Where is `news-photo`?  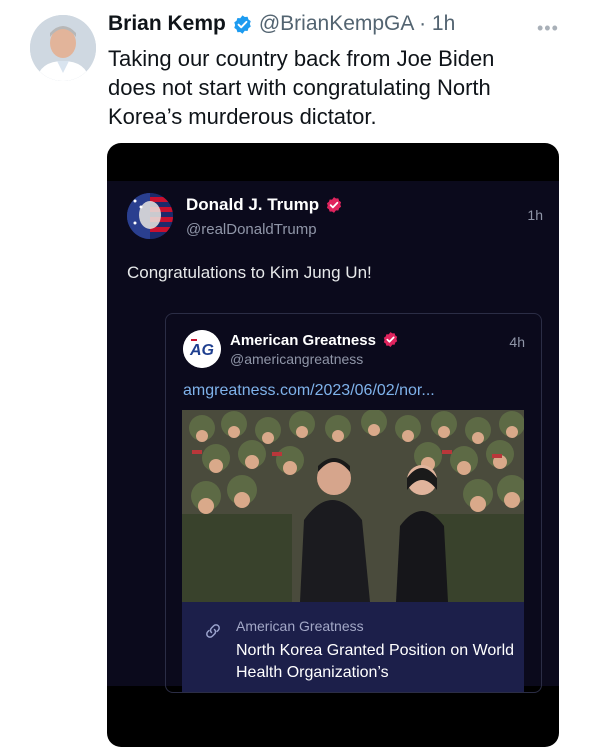
news-photo is located at coordinates (353, 506).